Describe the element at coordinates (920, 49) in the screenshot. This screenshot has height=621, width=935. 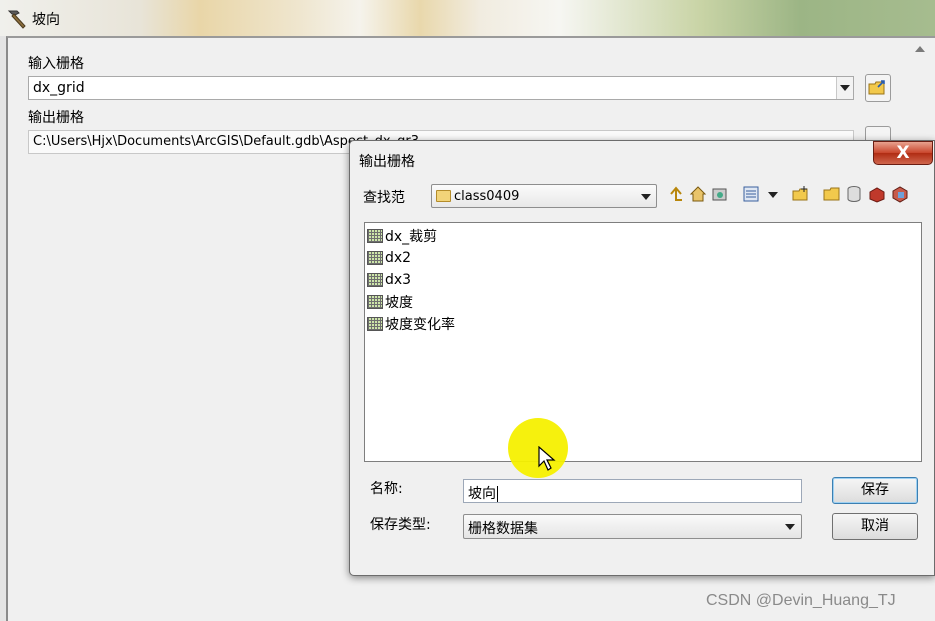
I see `scroll-up-icon` at that location.